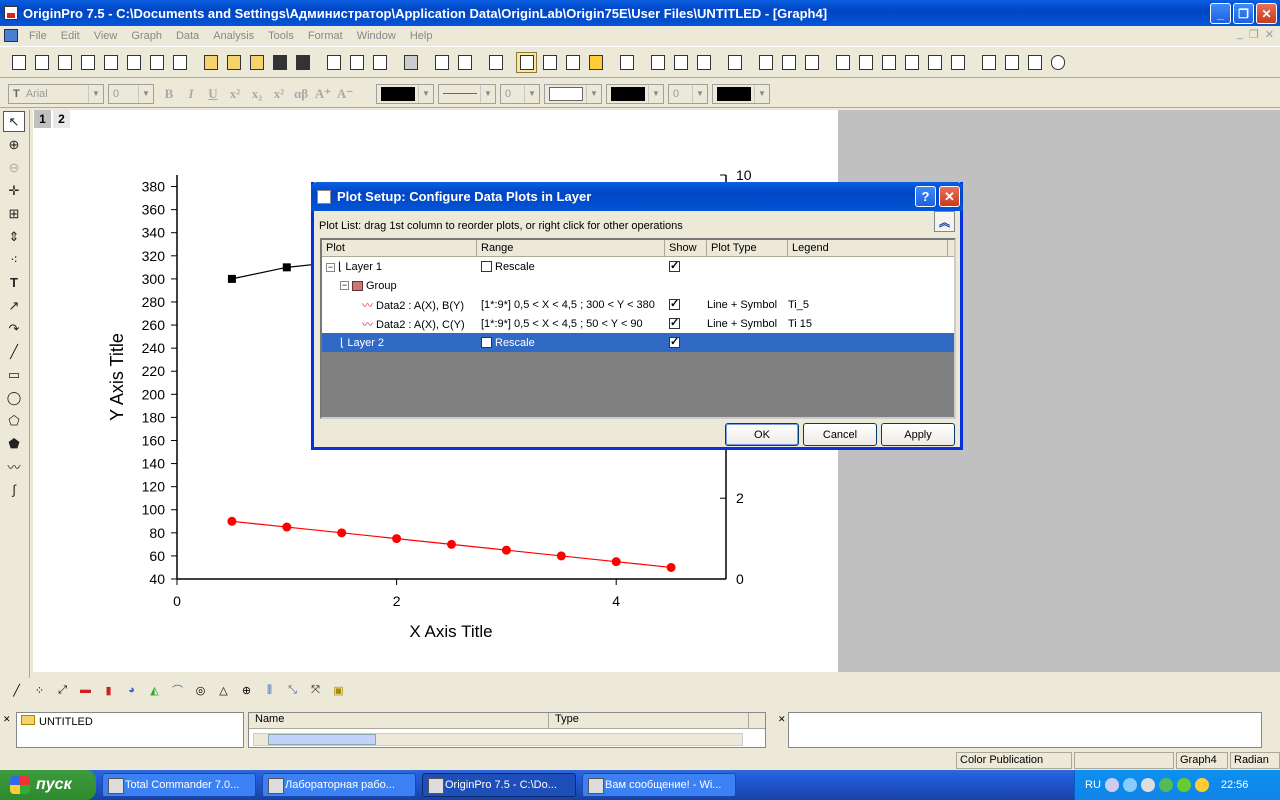  I want to click on zoom-out-tool-icon: ⊖, so click(14, 167).